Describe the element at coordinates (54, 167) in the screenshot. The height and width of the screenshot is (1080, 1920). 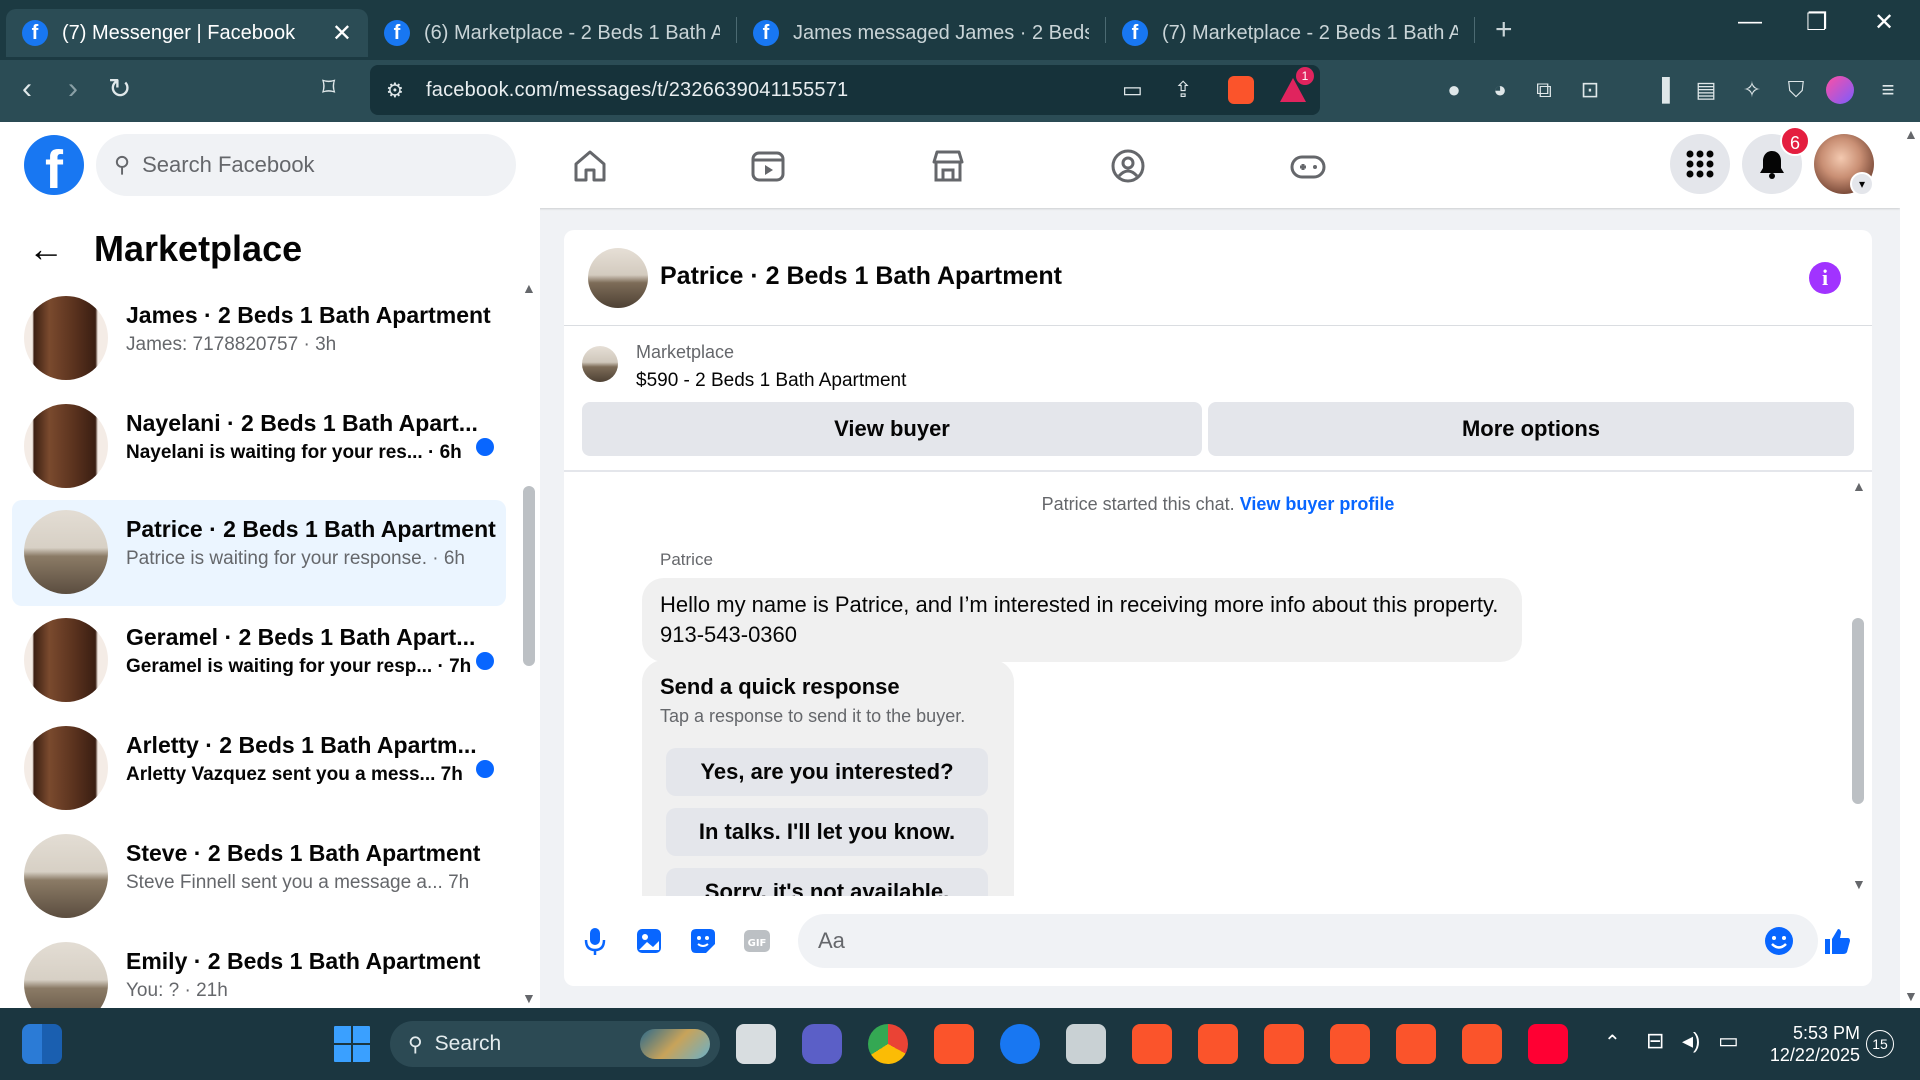
I see `facebook-logo-icon: f` at that location.